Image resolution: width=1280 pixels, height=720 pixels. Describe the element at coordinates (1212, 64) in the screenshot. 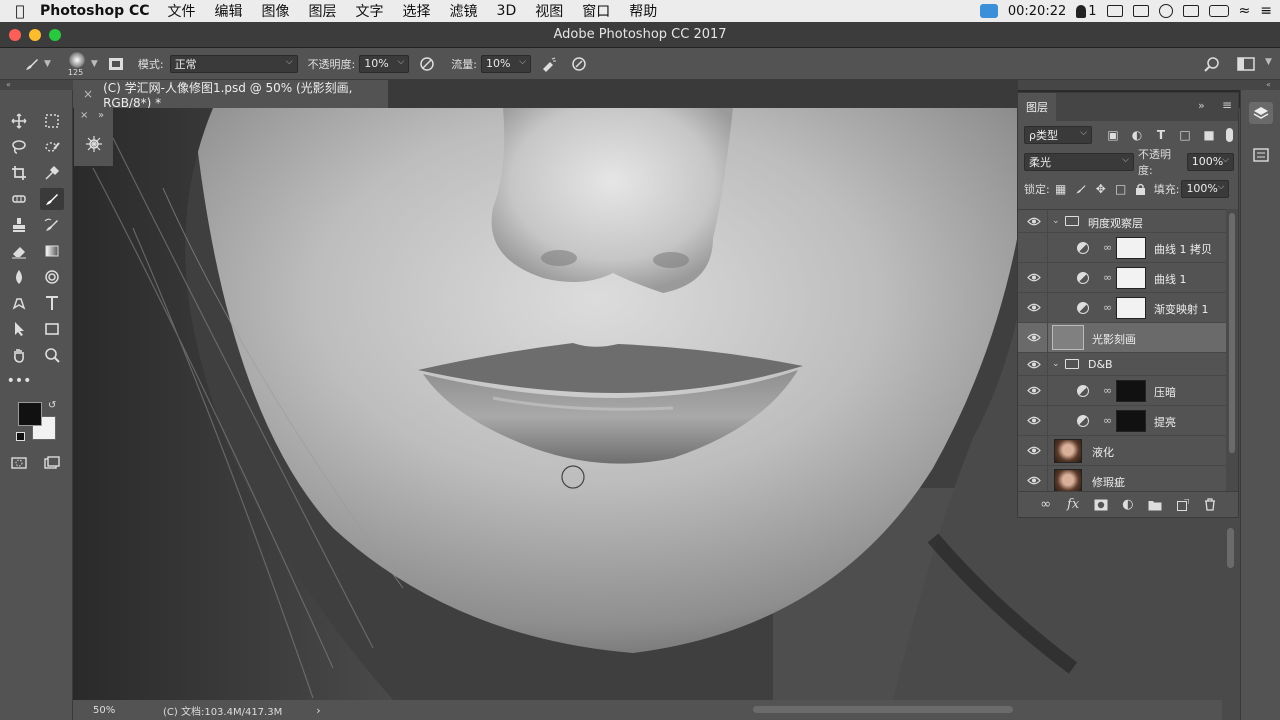

I see `search-icon` at that location.